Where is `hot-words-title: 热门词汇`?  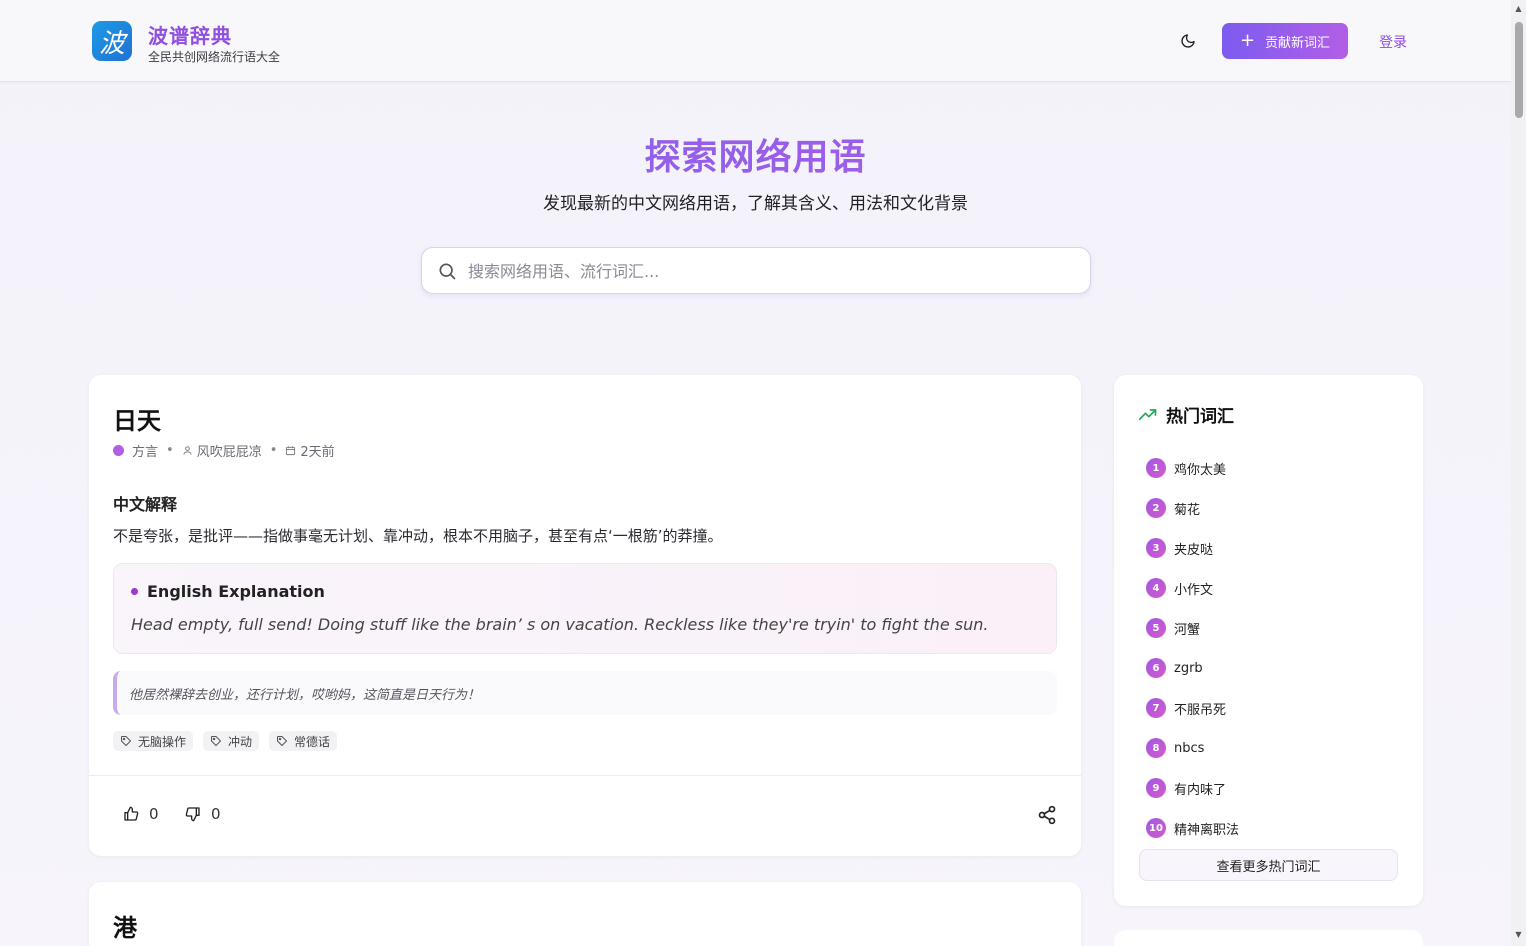 hot-words-title: 热门词汇 is located at coordinates (1186, 414).